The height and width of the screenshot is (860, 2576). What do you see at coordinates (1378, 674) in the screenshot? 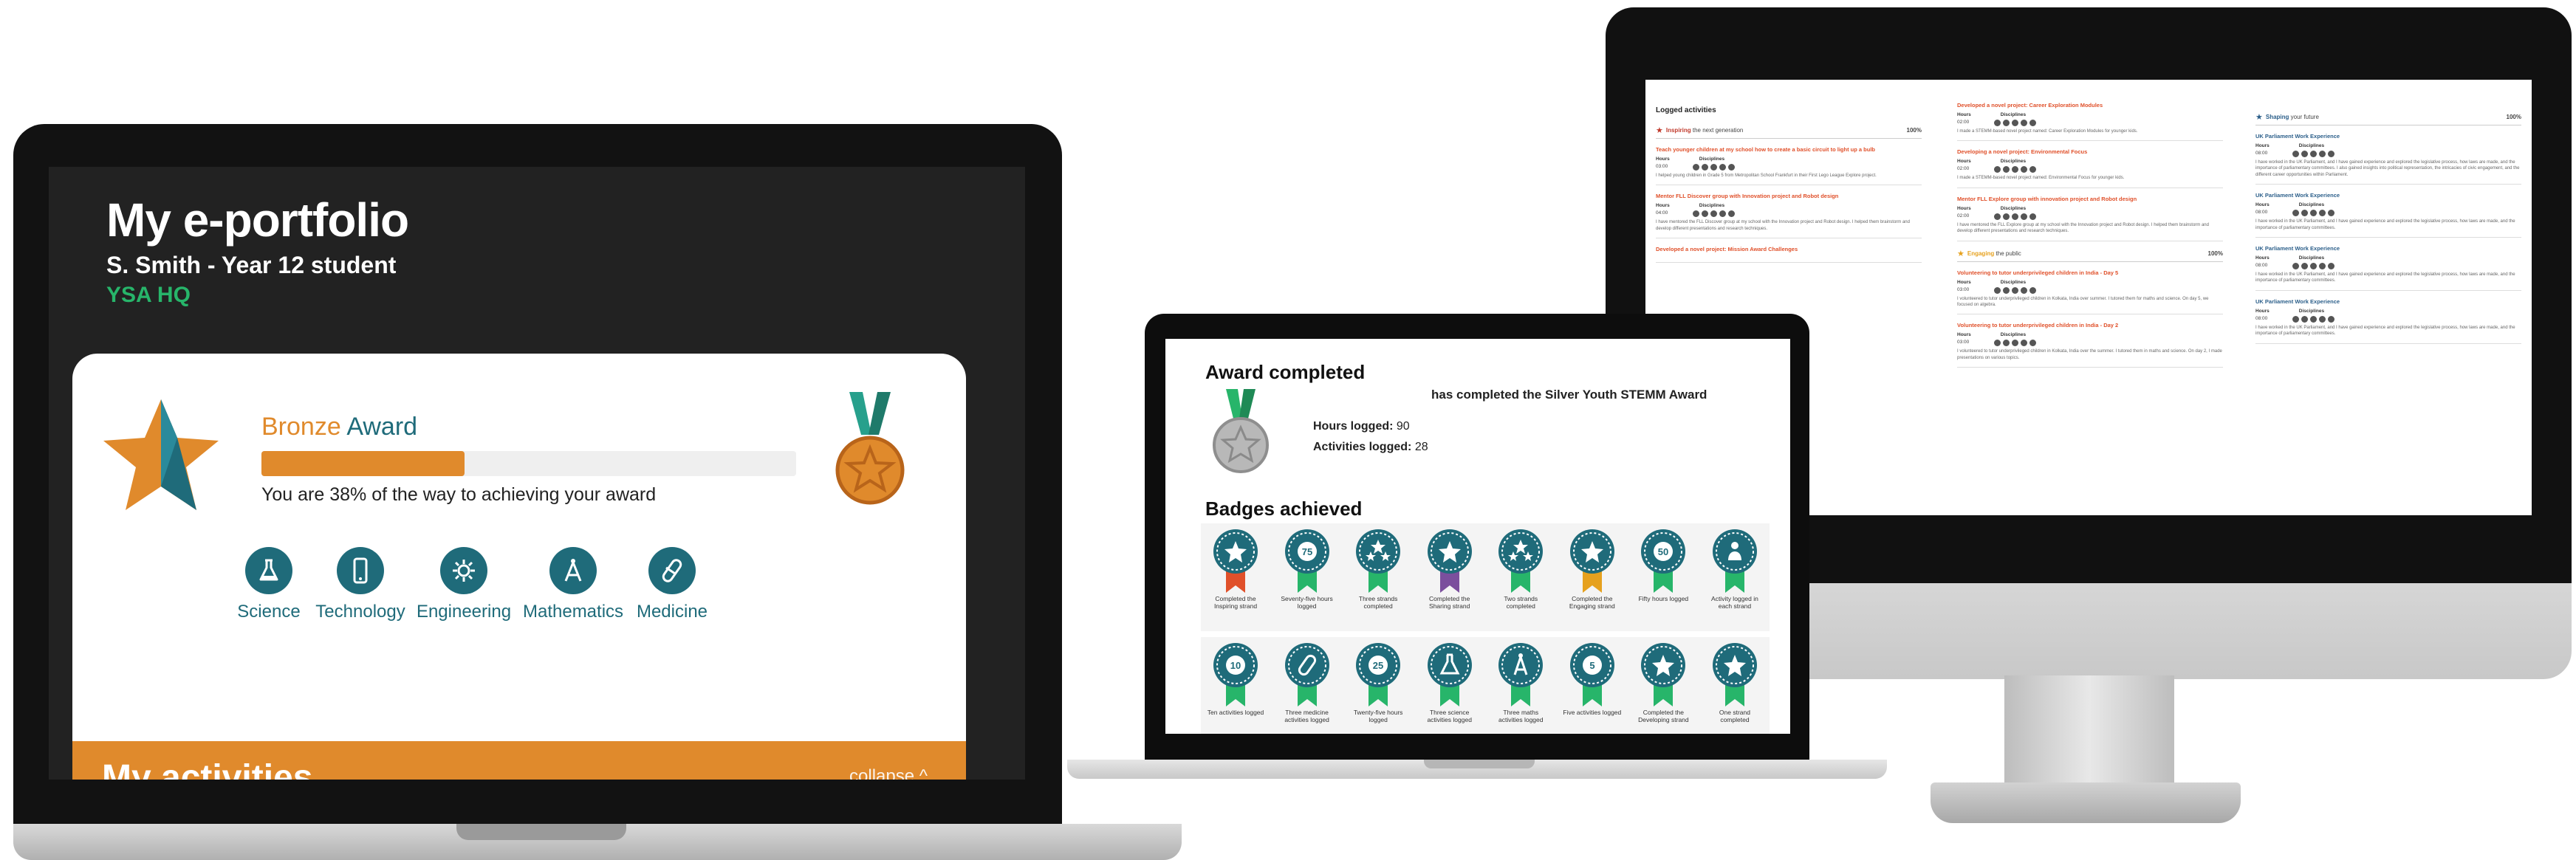
I see `badge-icon: 25` at bounding box center [1378, 674].